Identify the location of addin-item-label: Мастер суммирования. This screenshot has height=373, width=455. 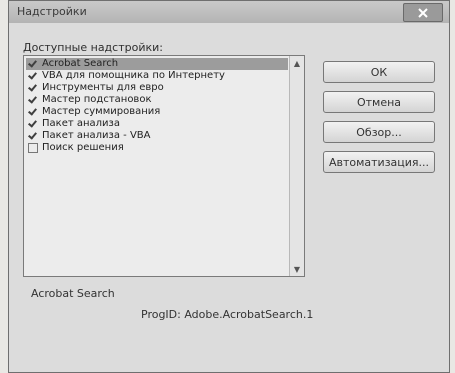
(101, 111).